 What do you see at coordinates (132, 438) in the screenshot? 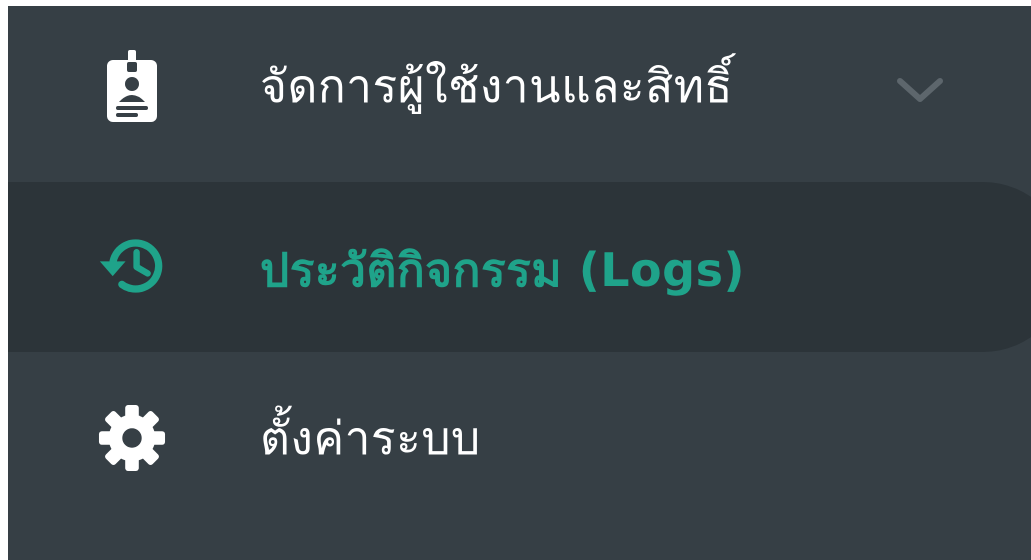
I see `gear-icon` at bounding box center [132, 438].